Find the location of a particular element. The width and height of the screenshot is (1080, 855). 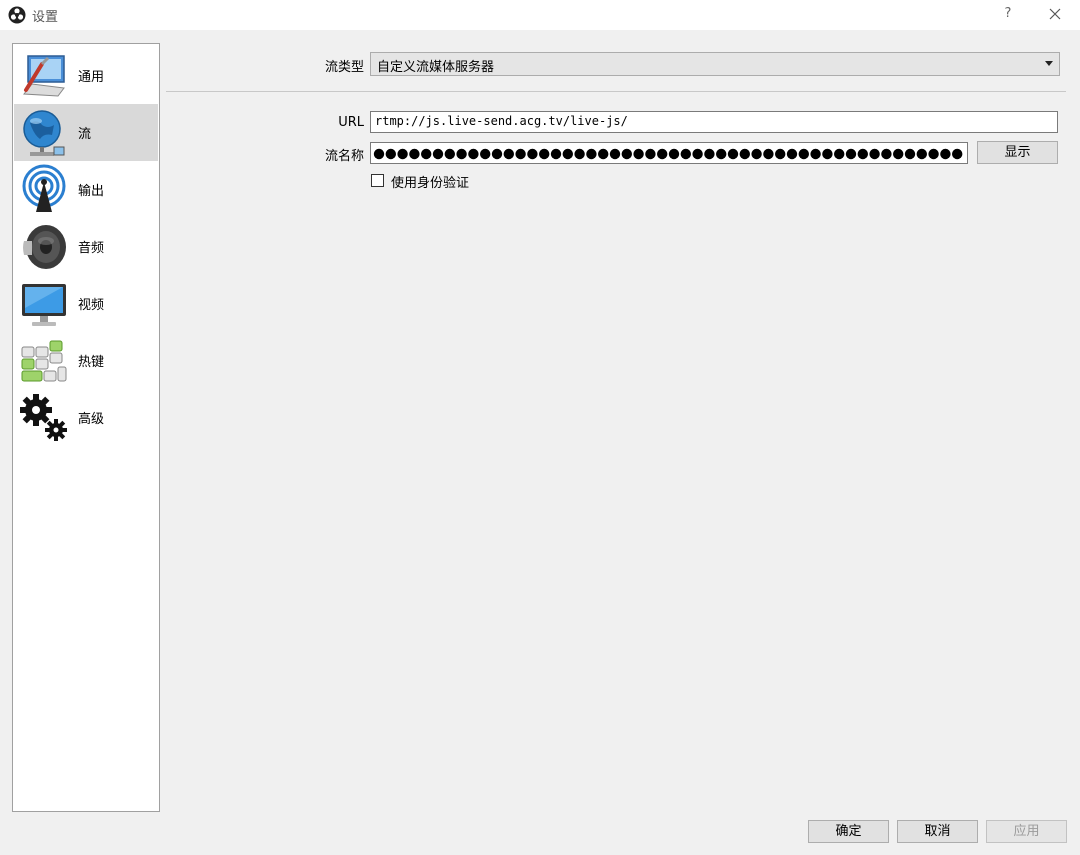

settings-sidebar: 通用 流 输出 音频 视频 热键 高级 is located at coordinates (86, 427).